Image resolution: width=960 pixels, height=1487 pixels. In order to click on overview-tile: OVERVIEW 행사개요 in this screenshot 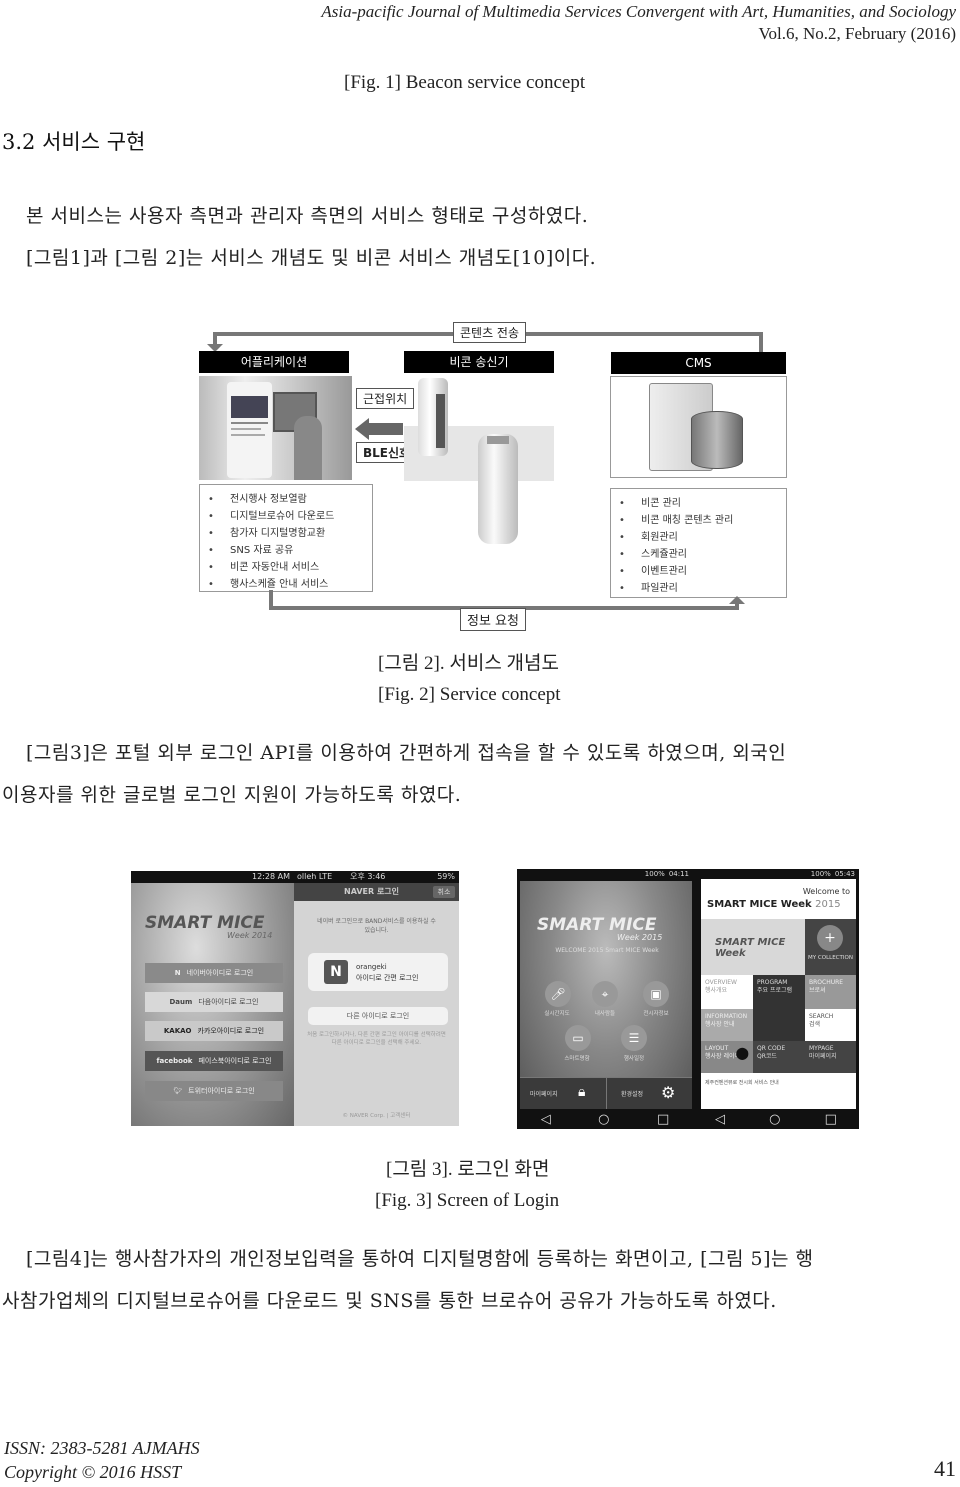, I will do `click(727, 992)`.